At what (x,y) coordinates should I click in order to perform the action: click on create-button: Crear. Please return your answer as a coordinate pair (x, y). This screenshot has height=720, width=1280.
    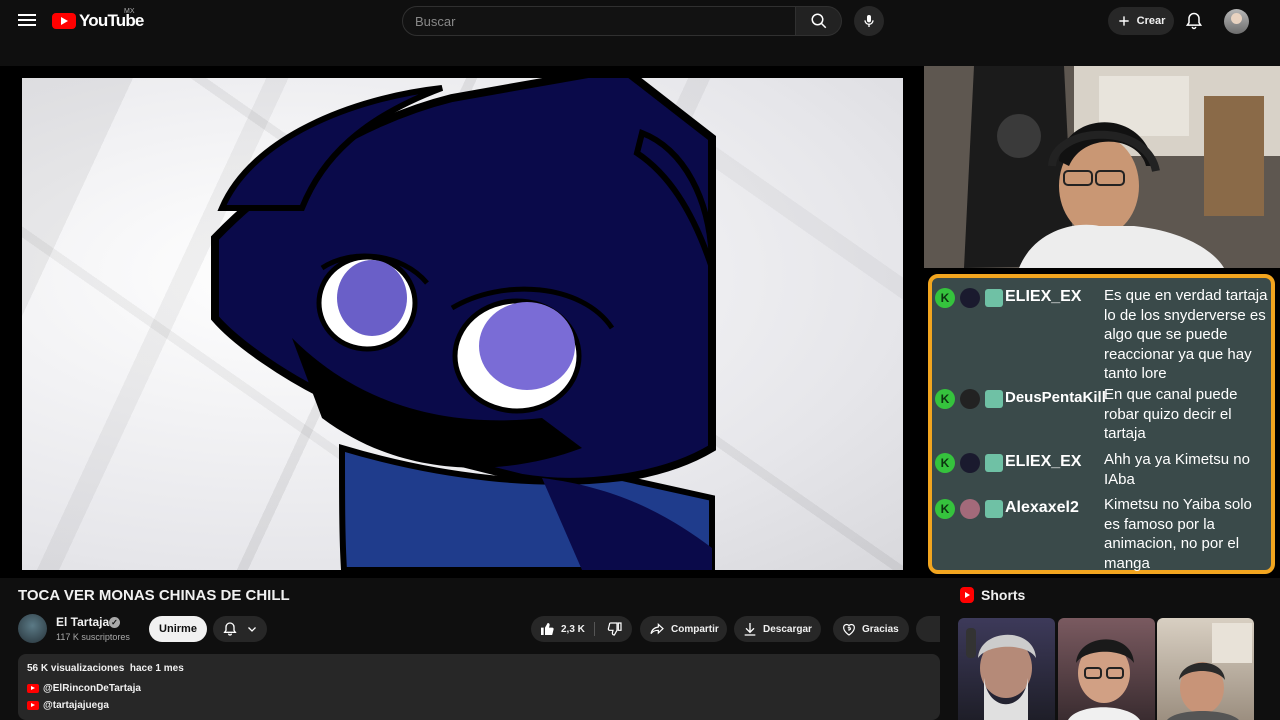
    Looking at the image, I should click on (1141, 21).